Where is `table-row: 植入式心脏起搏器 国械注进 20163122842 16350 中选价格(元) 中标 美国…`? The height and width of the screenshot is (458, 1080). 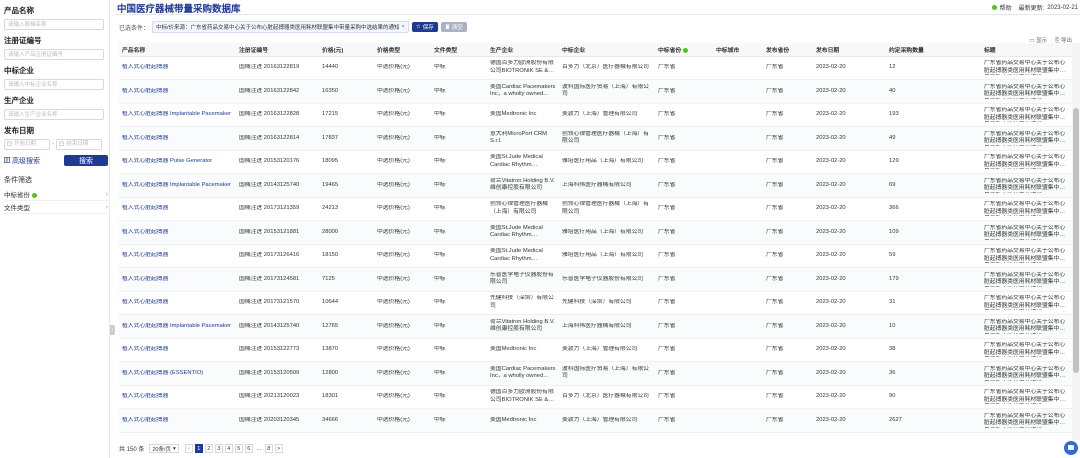
table-row: 植入式心脏起搏器 国械注进 20163122842 16350 中选价格(元) 中标 美国… is located at coordinates (595, 91).